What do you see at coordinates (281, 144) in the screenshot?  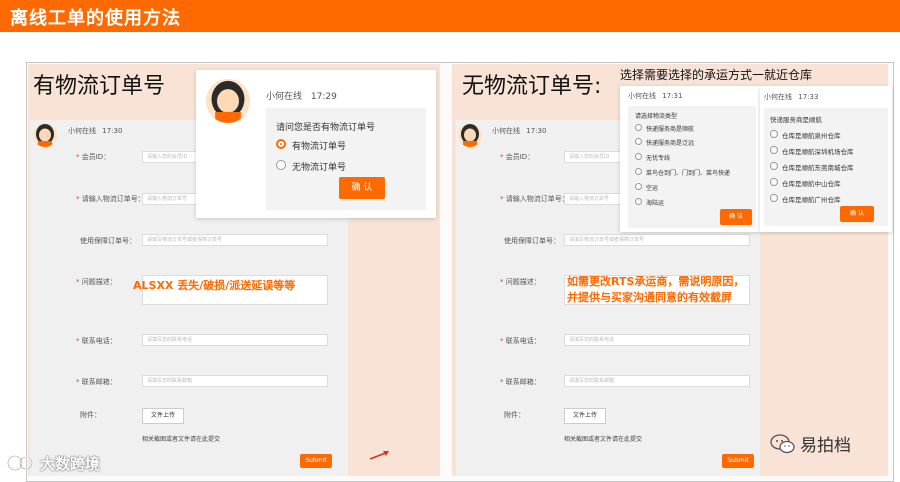 I see `option-radio-selected` at bounding box center [281, 144].